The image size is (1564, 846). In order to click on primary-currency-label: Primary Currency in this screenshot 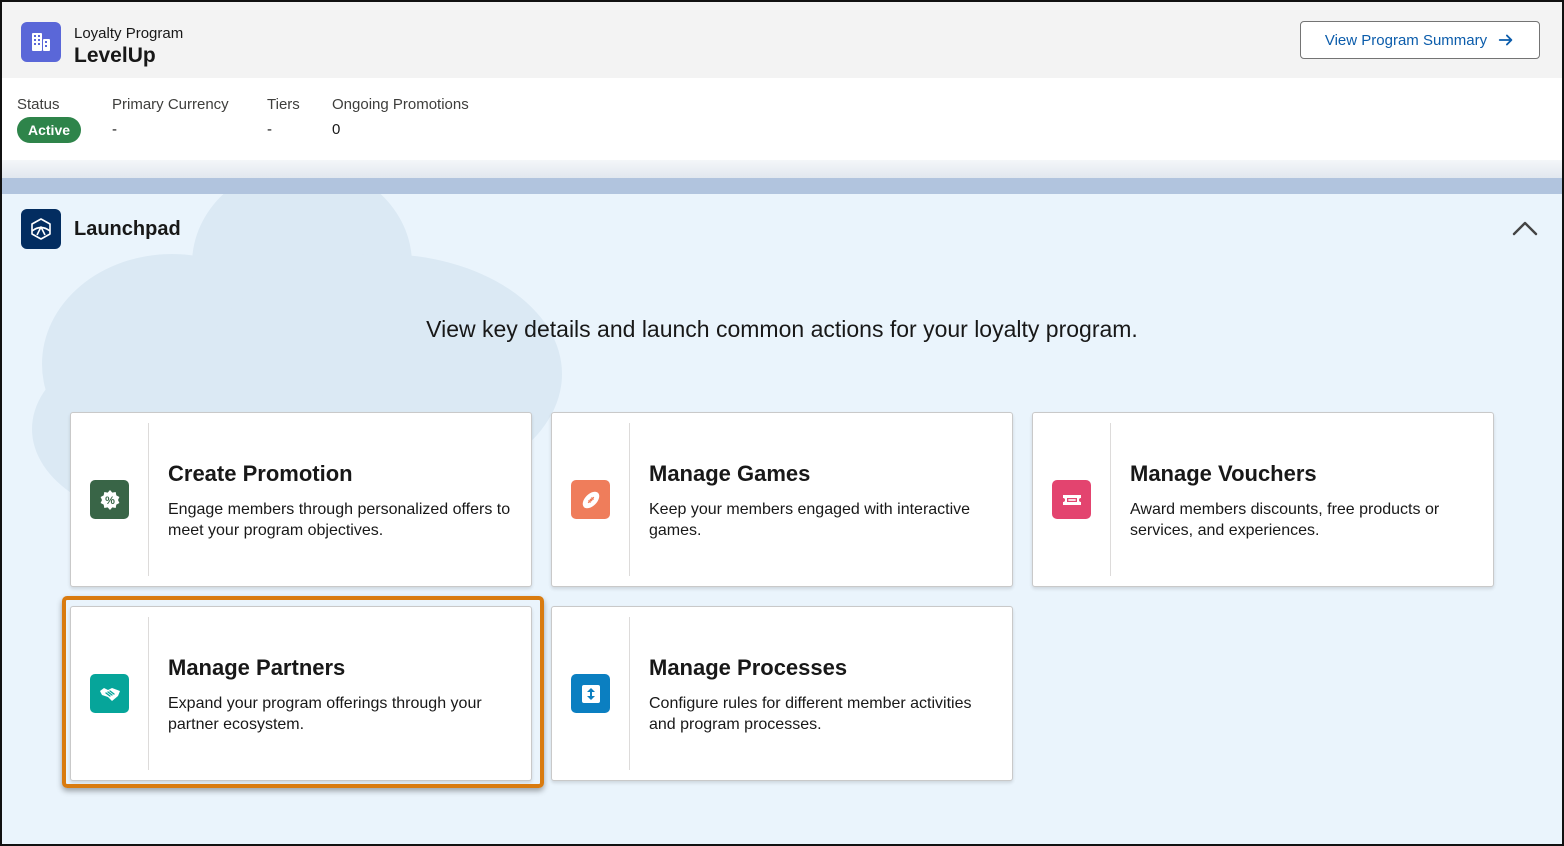, I will do `click(170, 104)`.